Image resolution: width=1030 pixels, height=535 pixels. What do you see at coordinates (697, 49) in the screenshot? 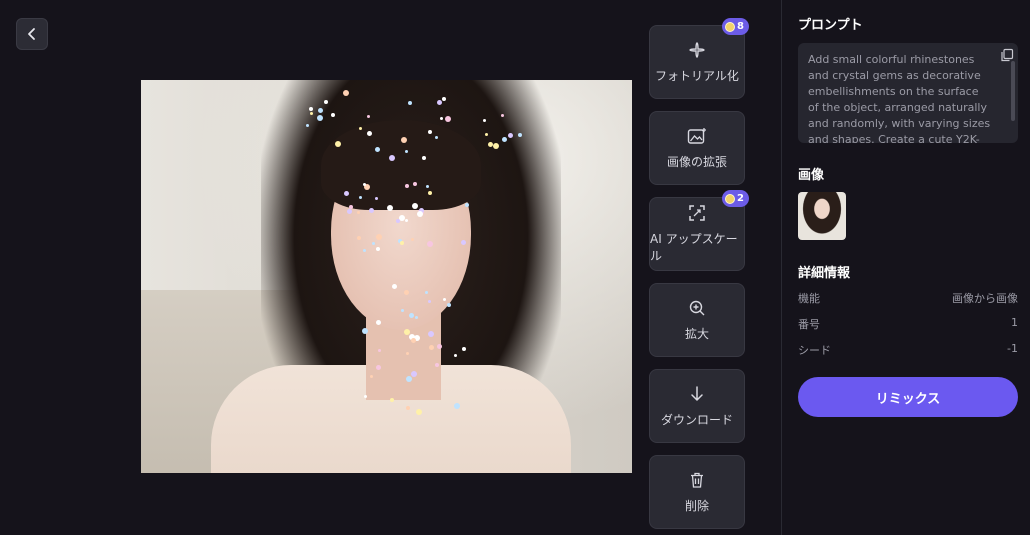
I see `sparkle-plus-icon` at bounding box center [697, 49].